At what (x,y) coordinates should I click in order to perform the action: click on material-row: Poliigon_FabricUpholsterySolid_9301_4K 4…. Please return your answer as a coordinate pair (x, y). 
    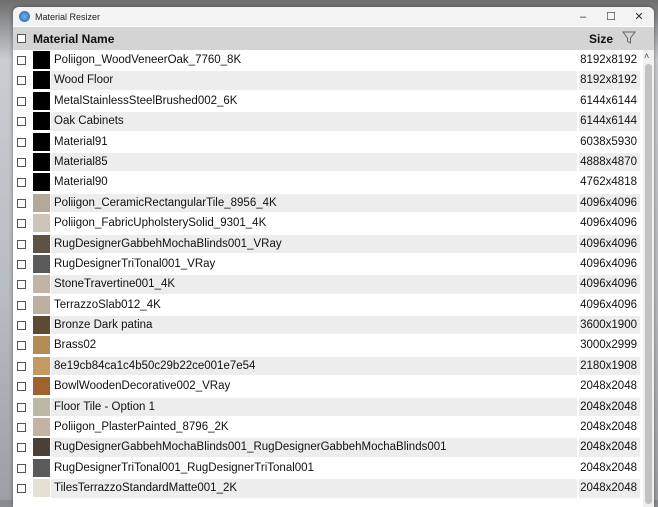
    Looking at the image, I should click on (328, 223).